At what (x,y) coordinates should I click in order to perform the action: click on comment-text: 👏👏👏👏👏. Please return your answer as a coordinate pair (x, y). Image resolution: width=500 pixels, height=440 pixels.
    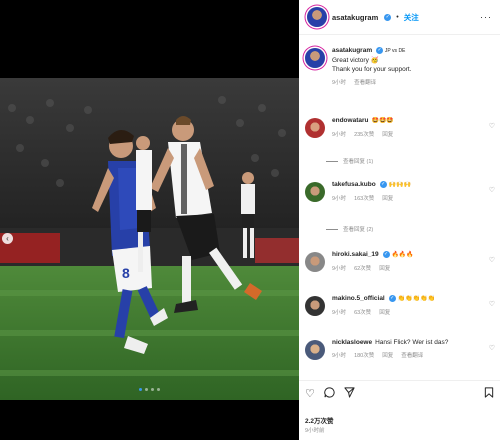
    Looking at the image, I should click on (416, 299).